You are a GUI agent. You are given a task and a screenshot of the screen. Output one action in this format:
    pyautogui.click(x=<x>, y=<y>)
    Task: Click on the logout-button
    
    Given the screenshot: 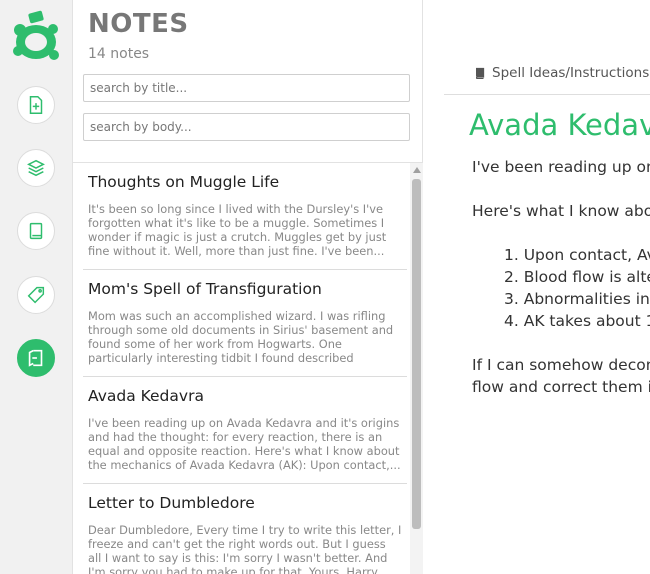 What is the action you would take?
    pyautogui.click(x=36, y=358)
    